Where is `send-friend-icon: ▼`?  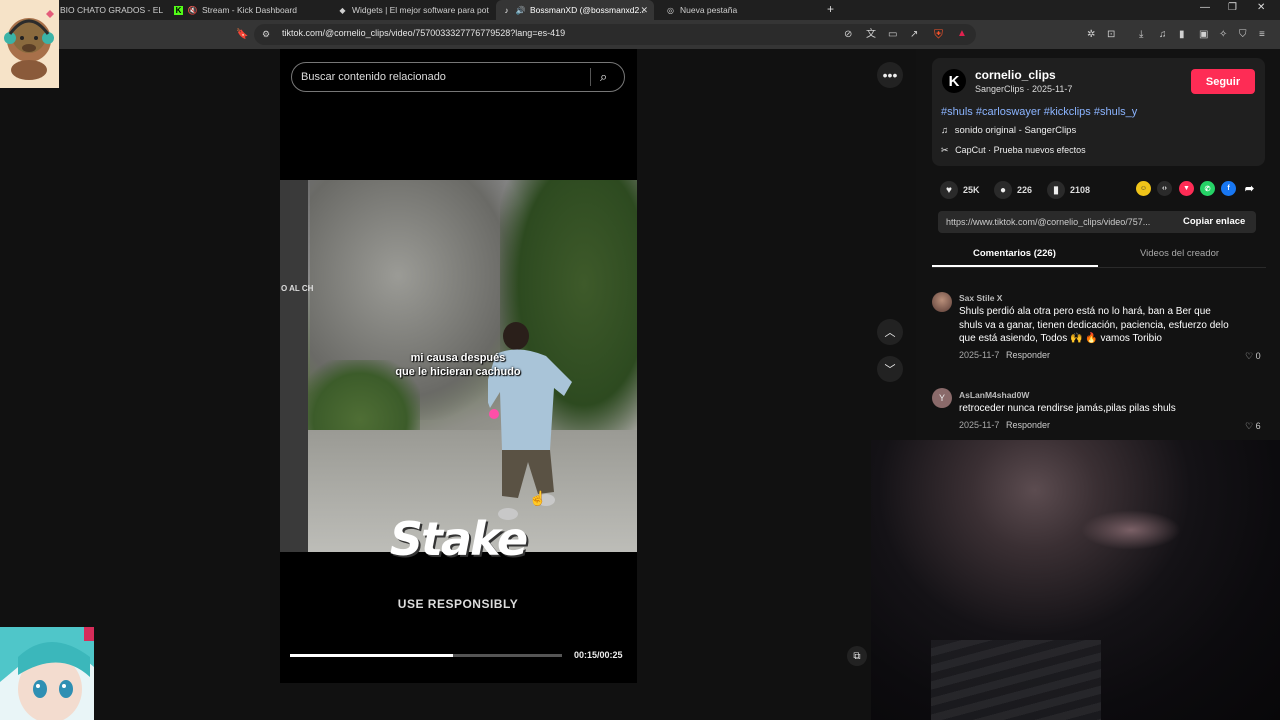
send-friend-icon: ▼ is located at coordinates (1186, 188).